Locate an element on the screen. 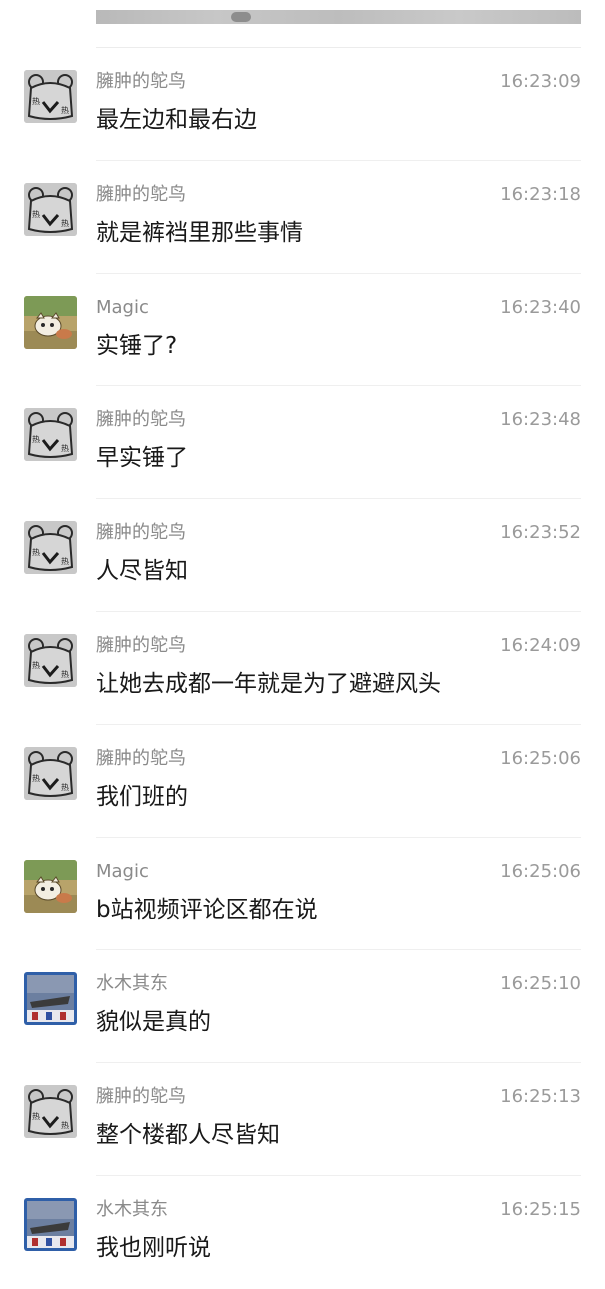 Image resolution: width=605 pixels, height=1289 pixels. message-row: 热 热 臃肿的鸵鸟 16:25:06 我们班的 is located at coordinates (302, 781).